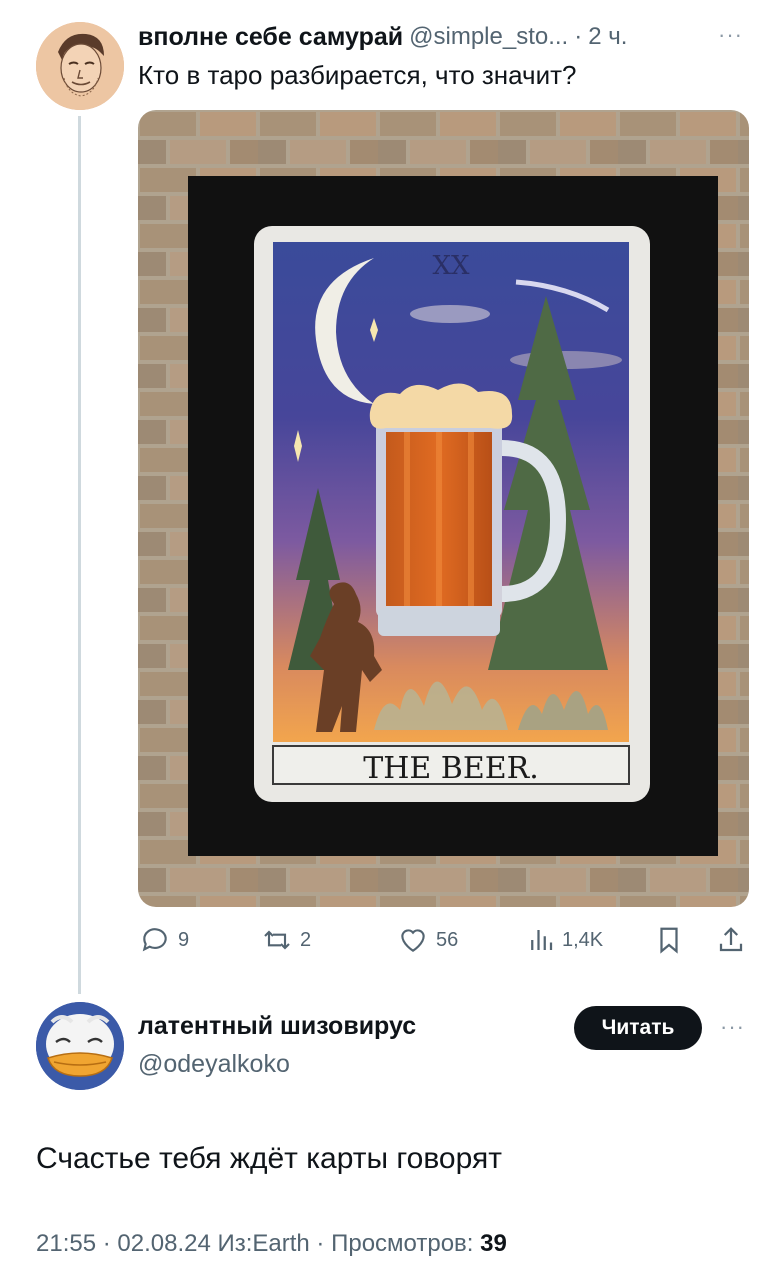  What do you see at coordinates (269, 1158) in the screenshot?
I see `reply-text: Счастье тебя ждёт карты говорят` at bounding box center [269, 1158].